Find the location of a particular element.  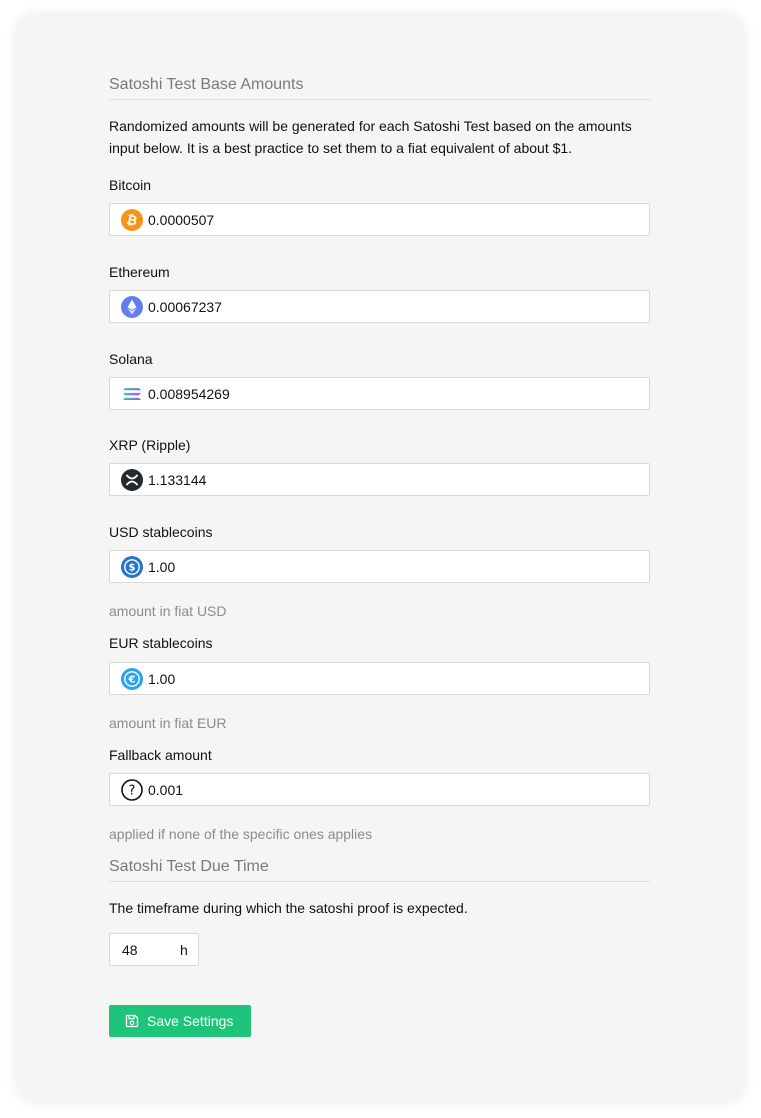

bitcoin-label: Bitcoin is located at coordinates (130, 185).